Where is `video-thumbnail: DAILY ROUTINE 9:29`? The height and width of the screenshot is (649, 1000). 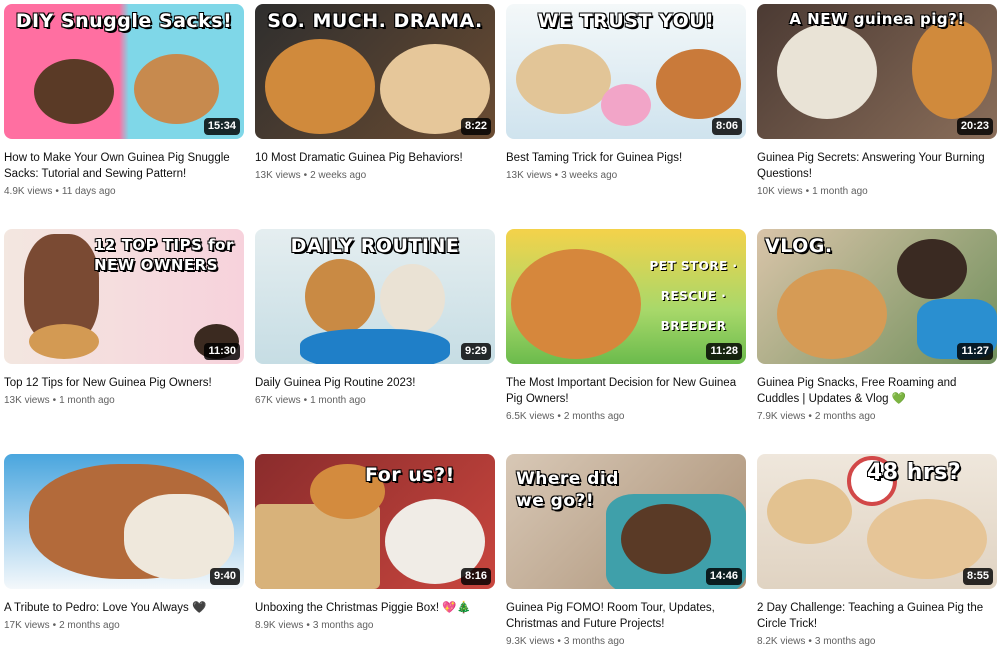 video-thumbnail: DAILY ROUTINE 9:29 is located at coordinates (375, 296).